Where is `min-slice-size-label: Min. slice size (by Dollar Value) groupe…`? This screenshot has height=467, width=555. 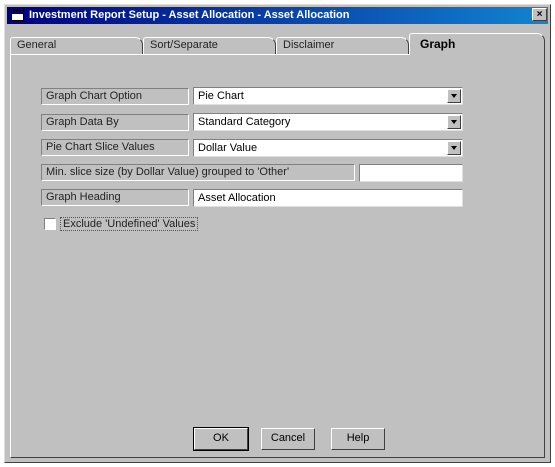
min-slice-size-label: Min. slice size (by Dollar Value) groupe… is located at coordinates (198, 172).